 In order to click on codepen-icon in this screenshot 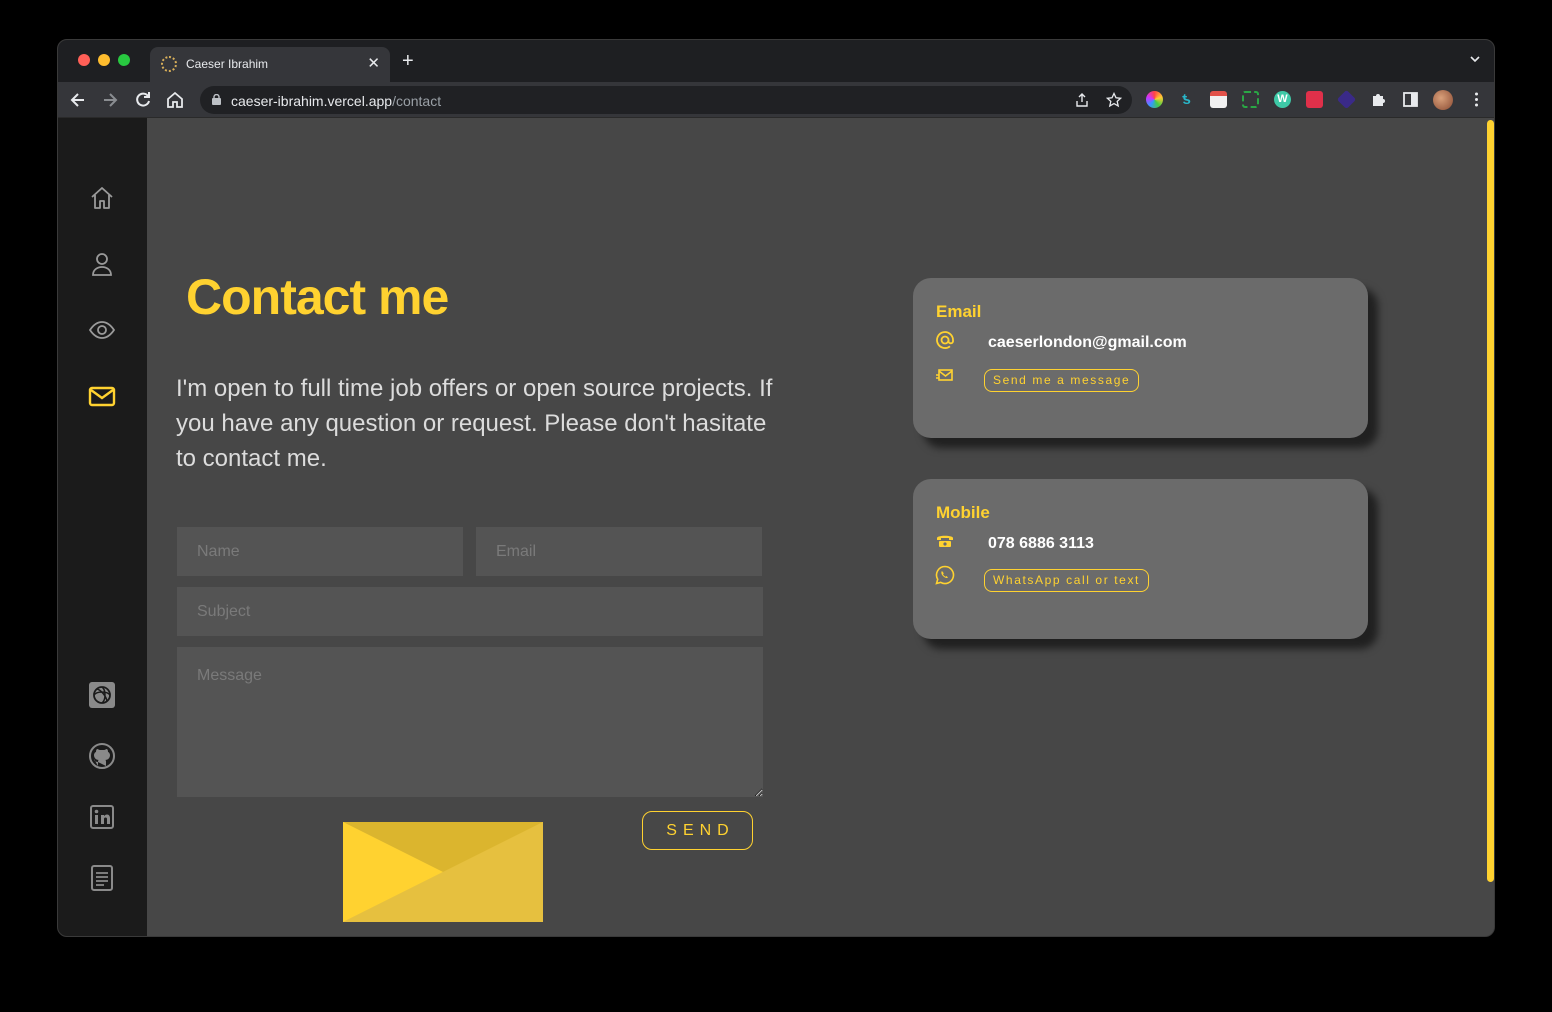, I will do `click(102, 695)`.